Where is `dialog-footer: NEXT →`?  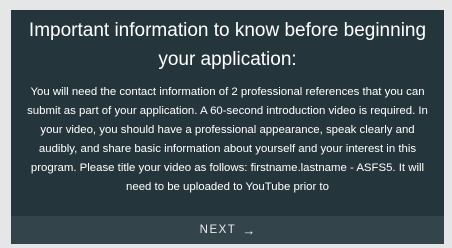
dialog-footer: NEXT → is located at coordinates (227, 230).